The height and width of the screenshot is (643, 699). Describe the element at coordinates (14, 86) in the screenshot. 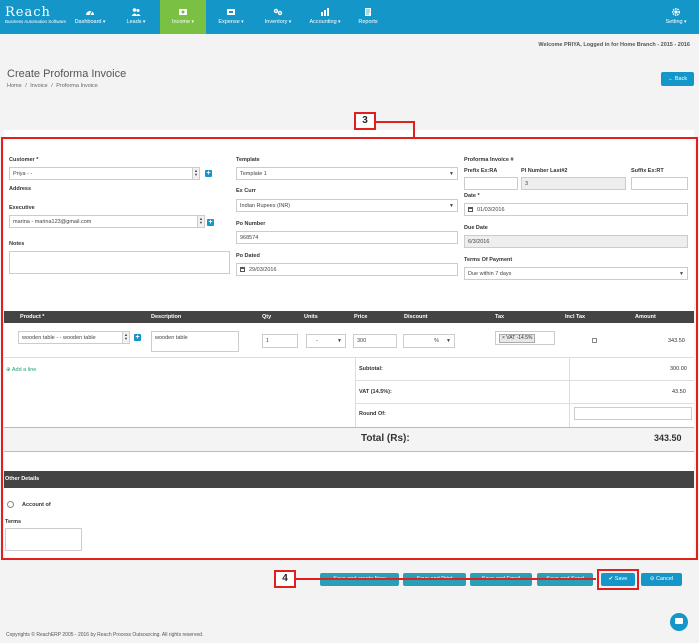

I see `breadcrumb-home: Home` at that location.